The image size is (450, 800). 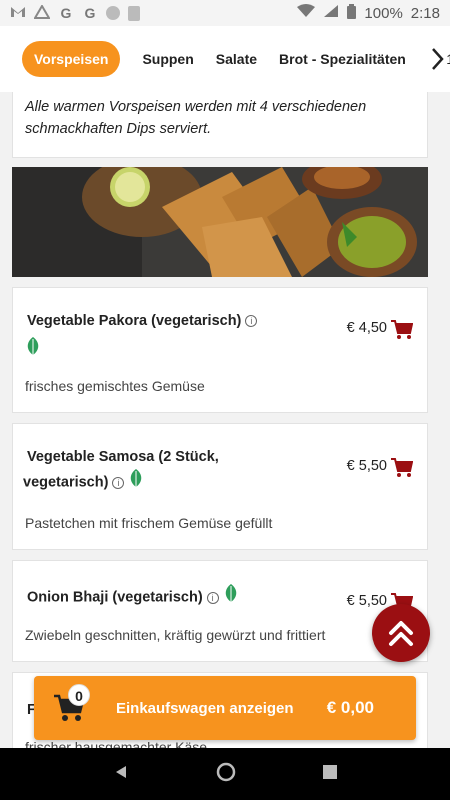 I want to click on home-icon, so click(x=226, y=774).